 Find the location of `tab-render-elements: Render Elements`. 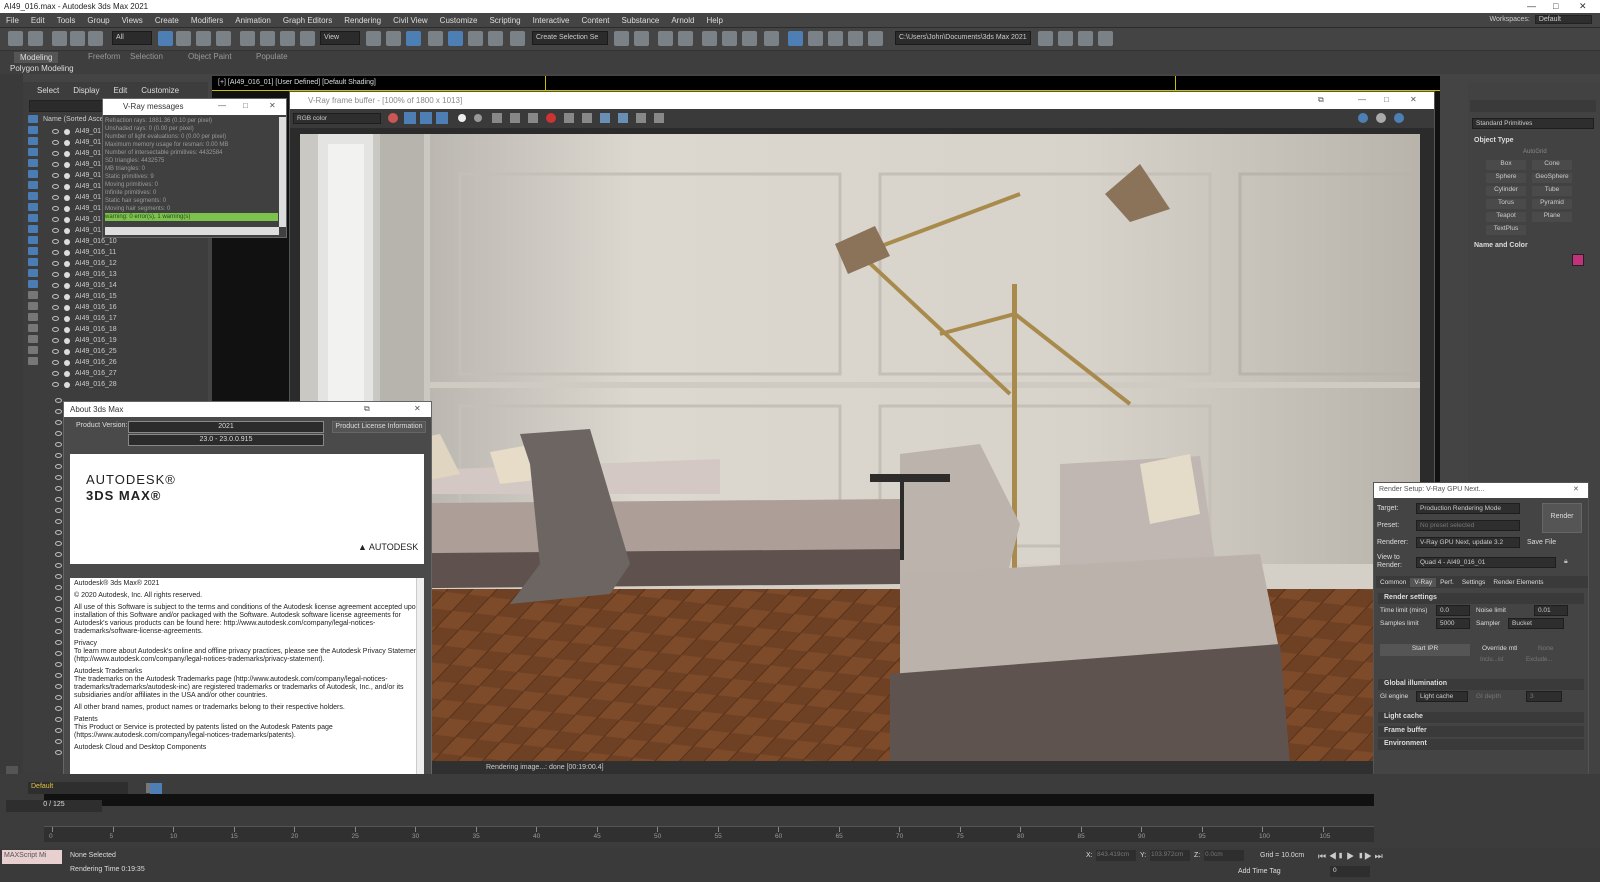

tab-render-elements: Render Elements is located at coordinates (1518, 582).